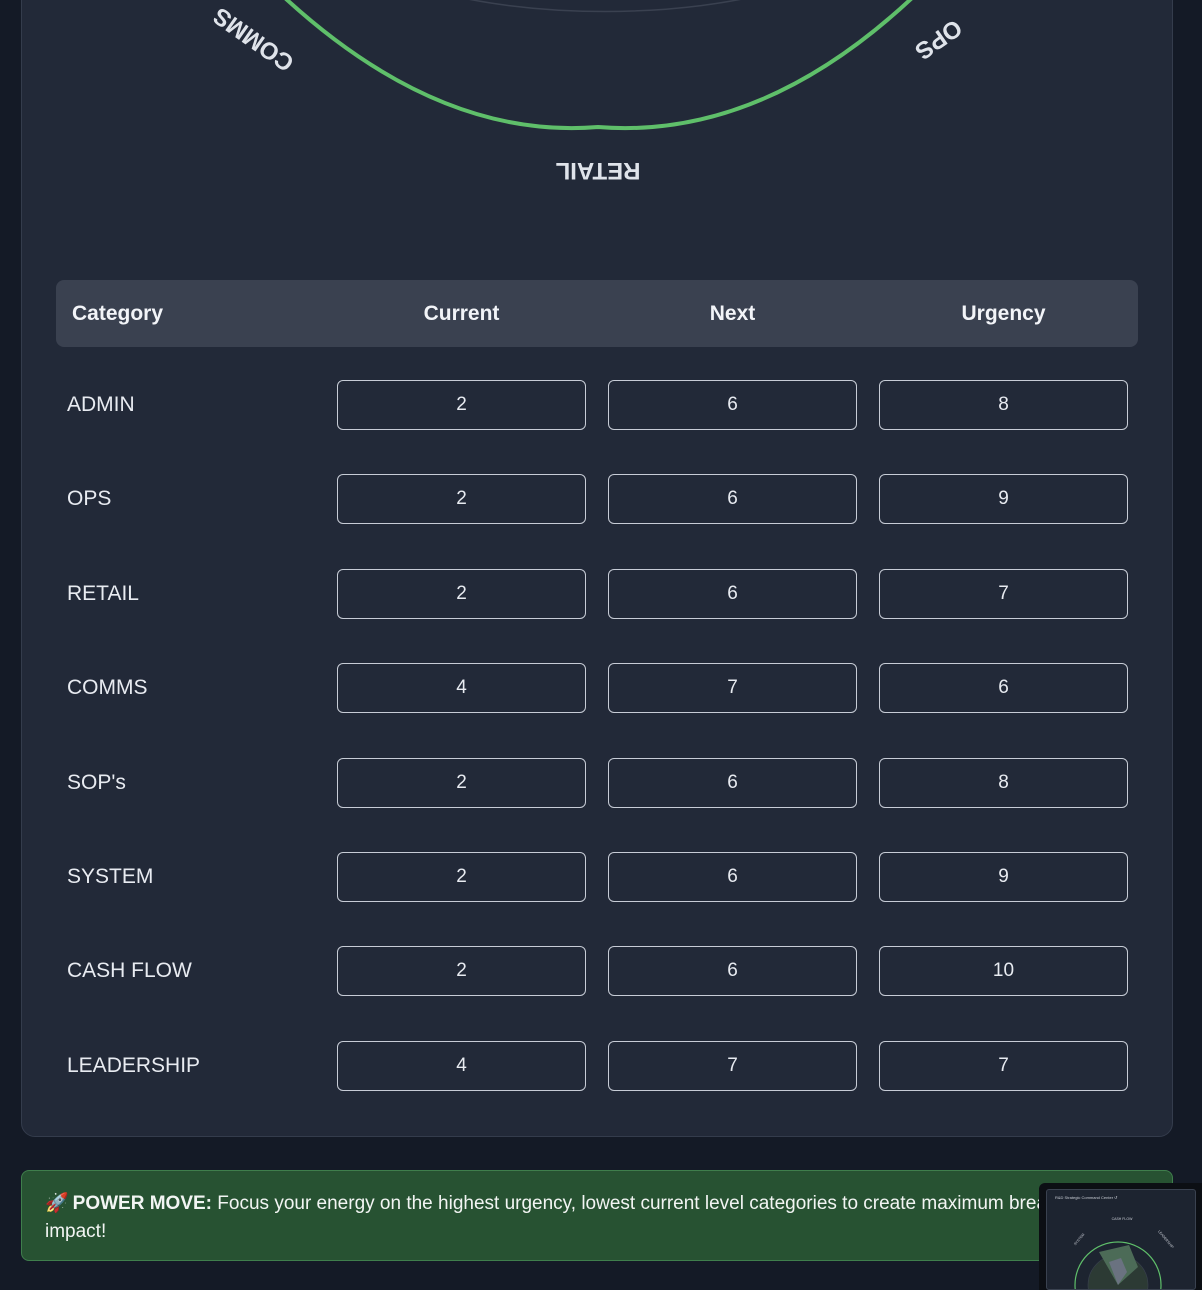  What do you see at coordinates (101, 404) in the screenshot?
I see `row-category-label: ADMIN` at bounding box center [101, 404].